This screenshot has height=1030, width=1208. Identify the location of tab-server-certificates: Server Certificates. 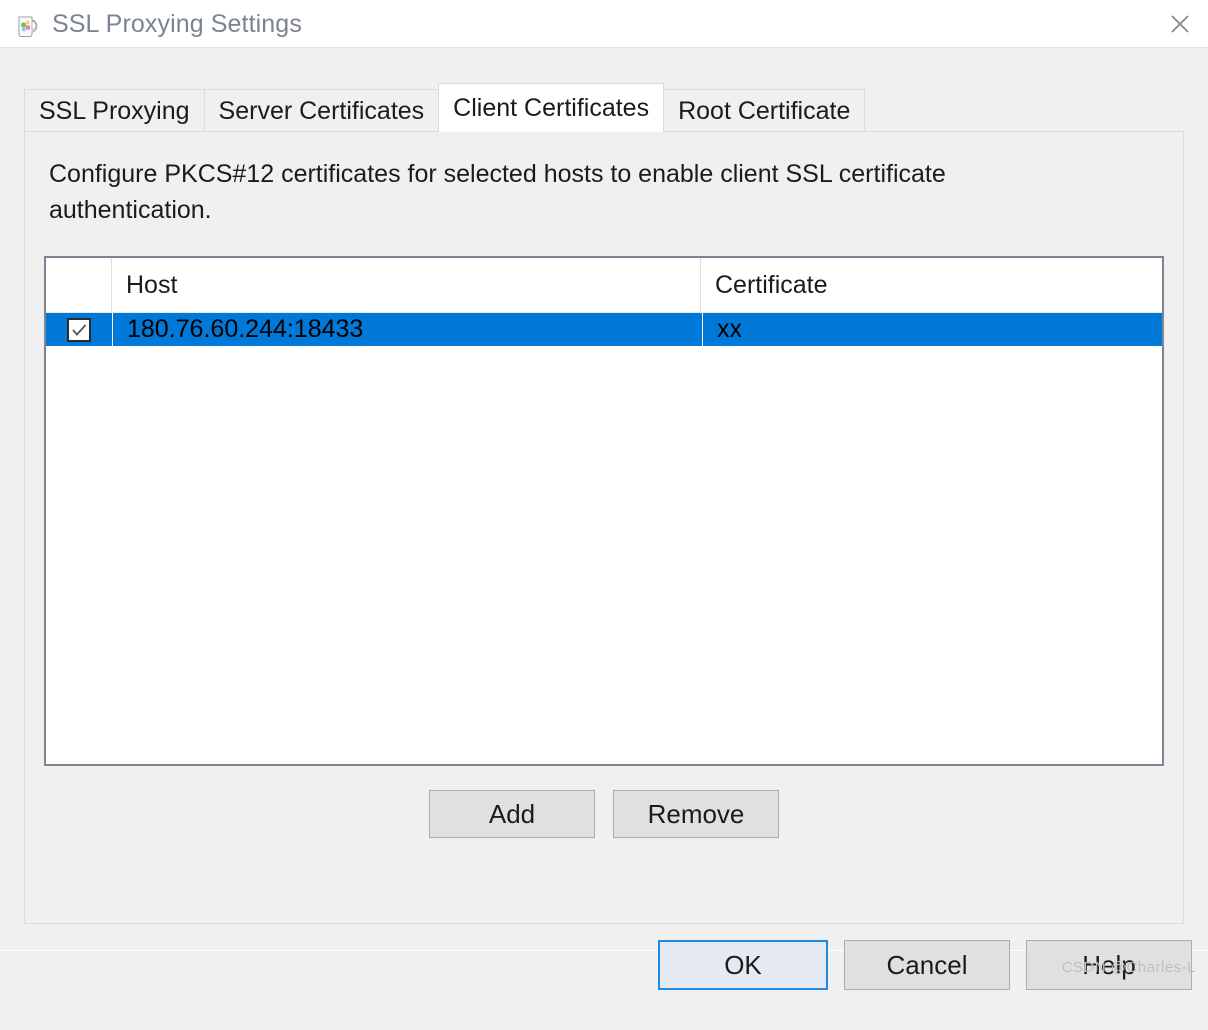
(321, 110).